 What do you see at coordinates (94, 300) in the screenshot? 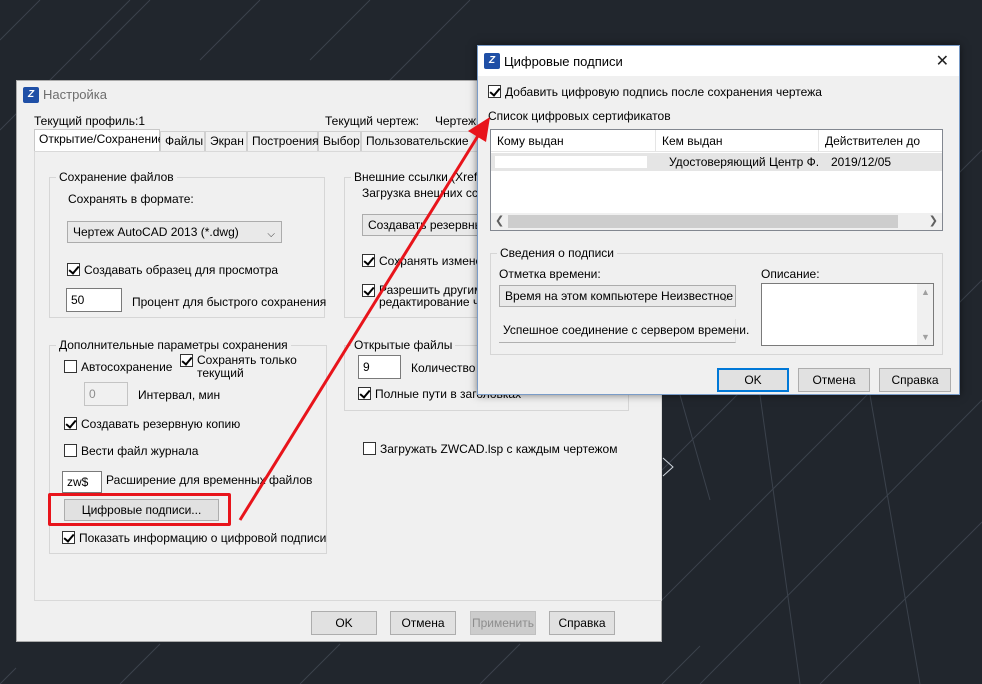
I see `quick-save-input: 50` at bounding box center [94, 300].